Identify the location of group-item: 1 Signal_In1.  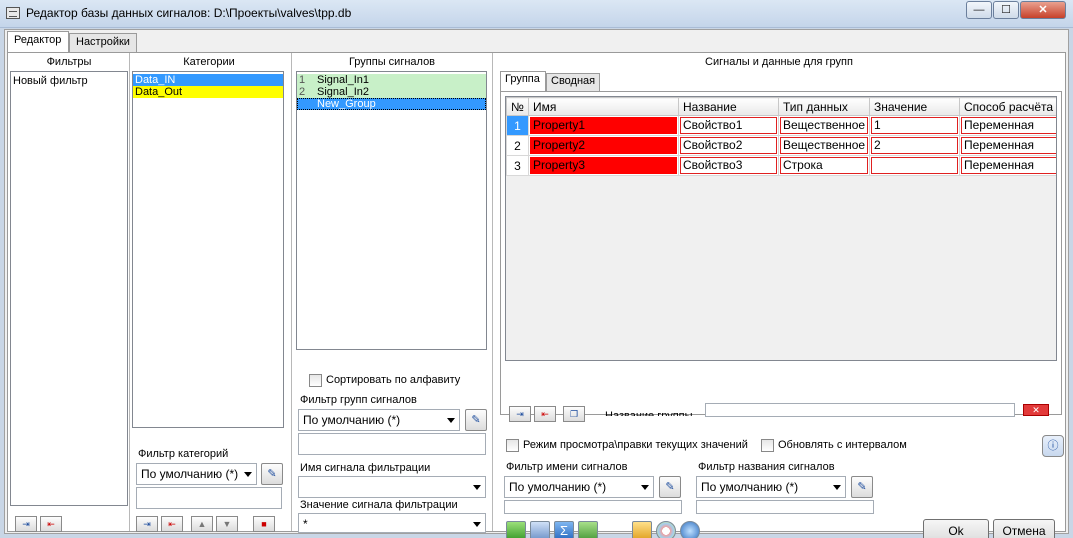
(391, 80).